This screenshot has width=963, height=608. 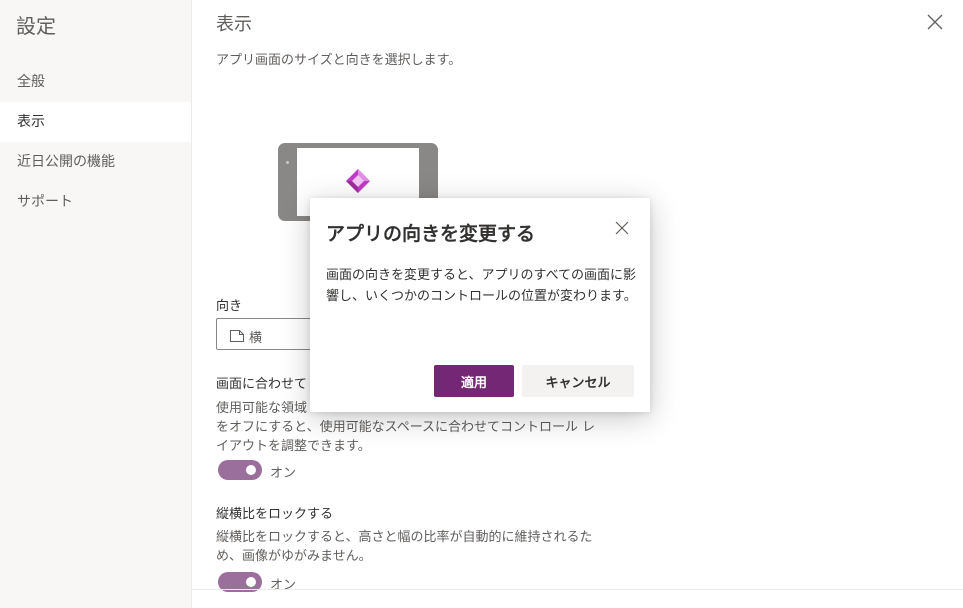 What do you see at coordinates (95, 162) in the screenshot?
I see `sidebar-item-upcoming-features: 近日公開の機能` at bounding box center [95, 162].